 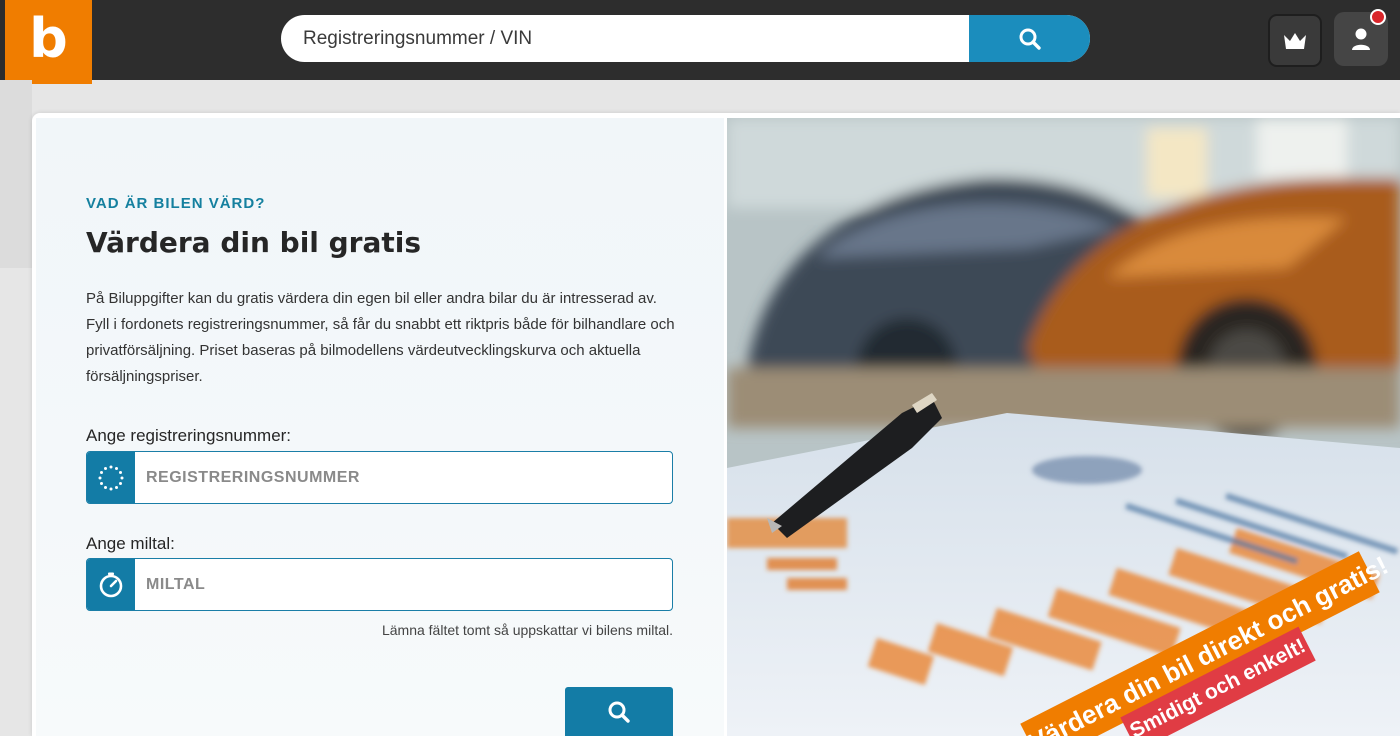 I want to click on user-icon, so click(x=1361, y=39).